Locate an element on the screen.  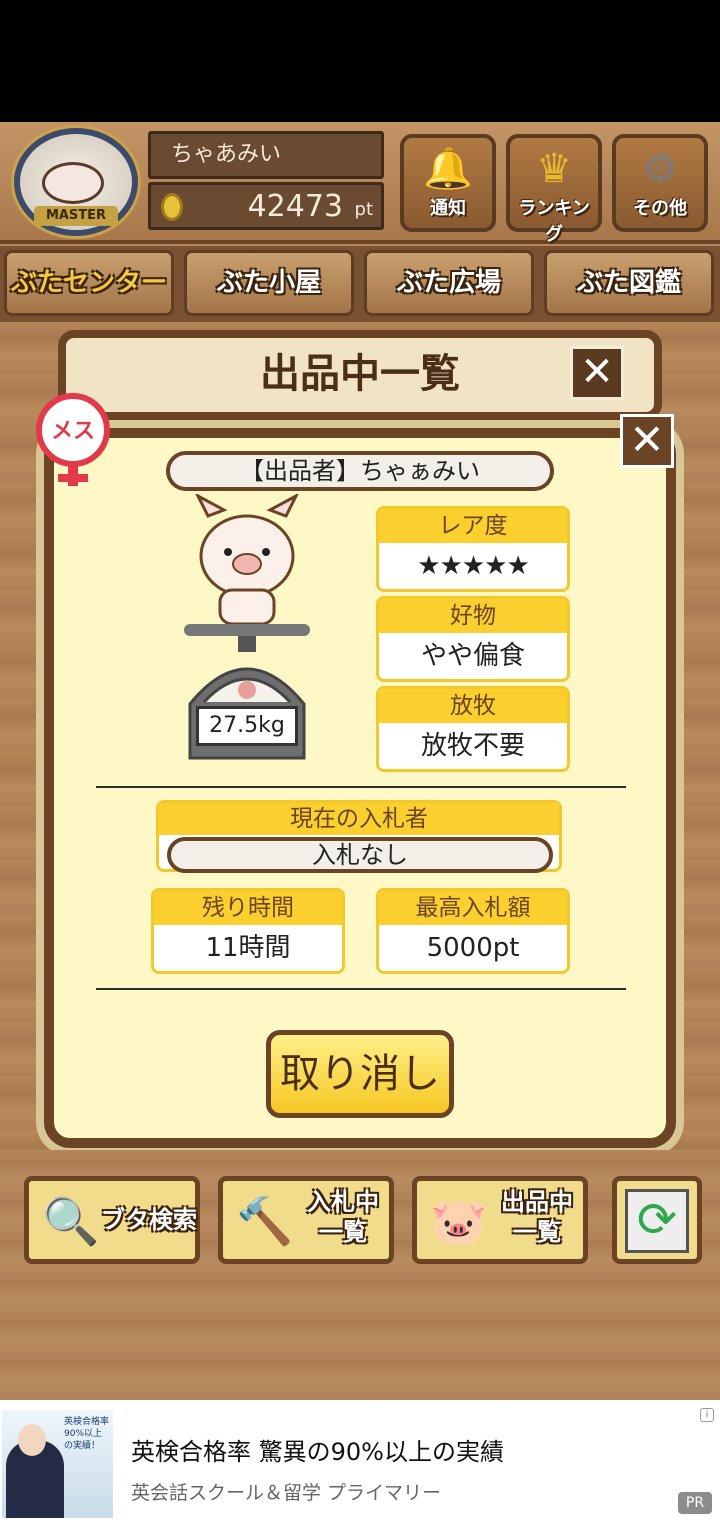
other-label: その他 is located at coordinates (660, 208).